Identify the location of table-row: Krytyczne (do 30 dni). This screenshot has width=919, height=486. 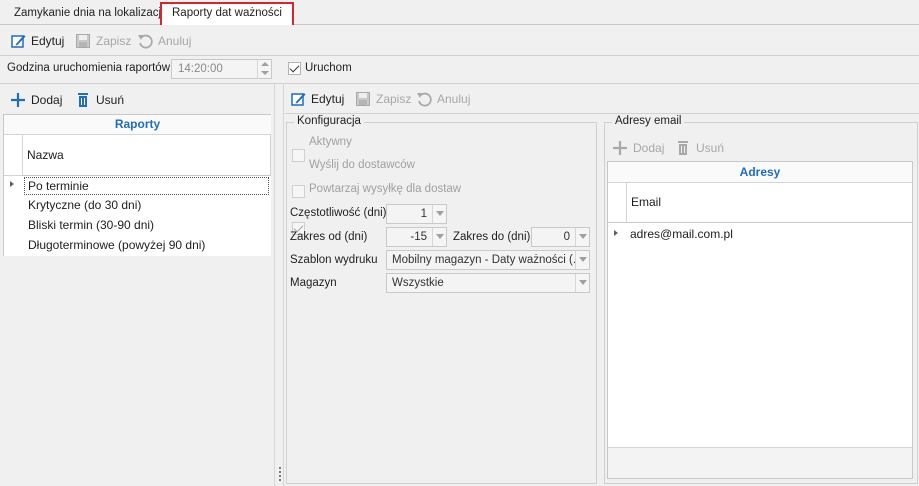
(137, 206).